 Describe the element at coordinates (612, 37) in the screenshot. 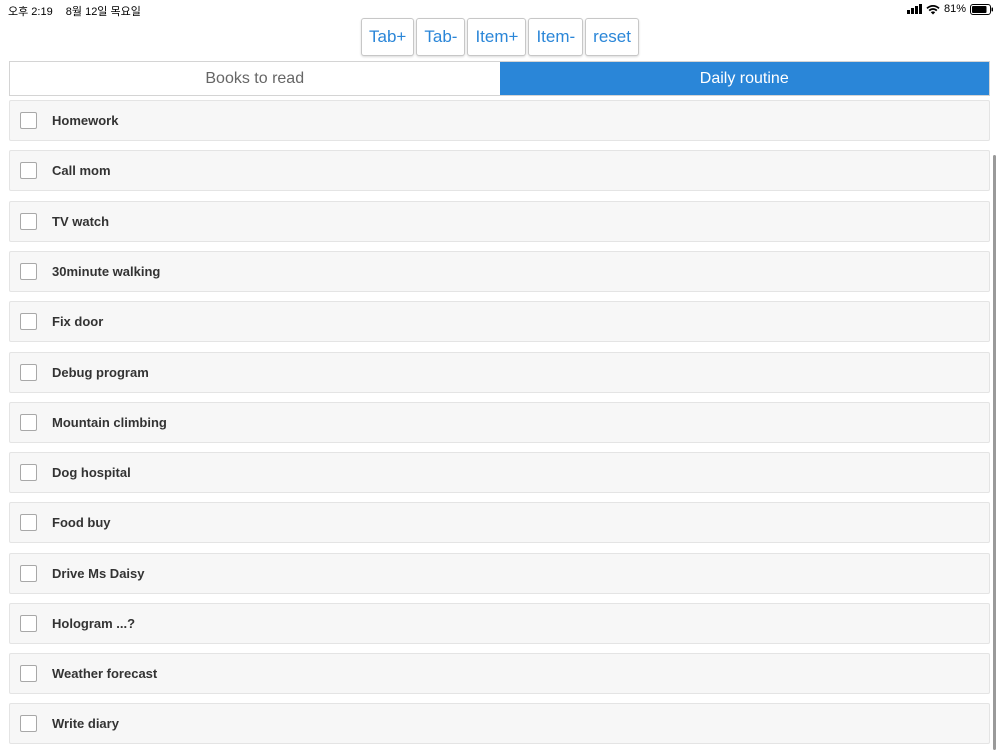

I see `reset-button: reset` at that location.